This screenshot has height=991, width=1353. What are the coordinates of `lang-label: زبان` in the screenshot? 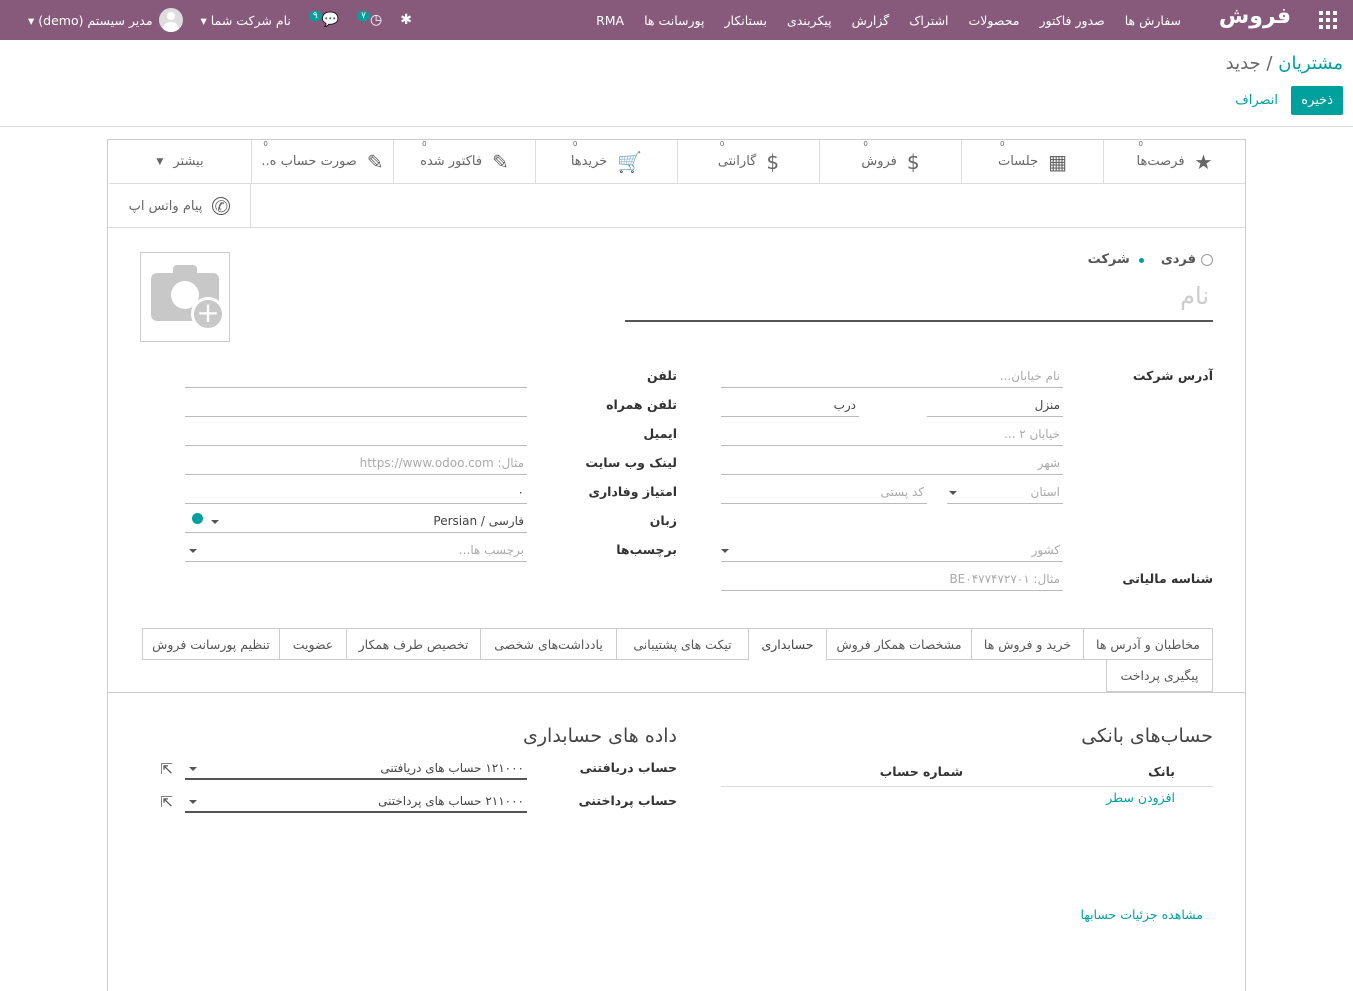 It's located at (663, 520).